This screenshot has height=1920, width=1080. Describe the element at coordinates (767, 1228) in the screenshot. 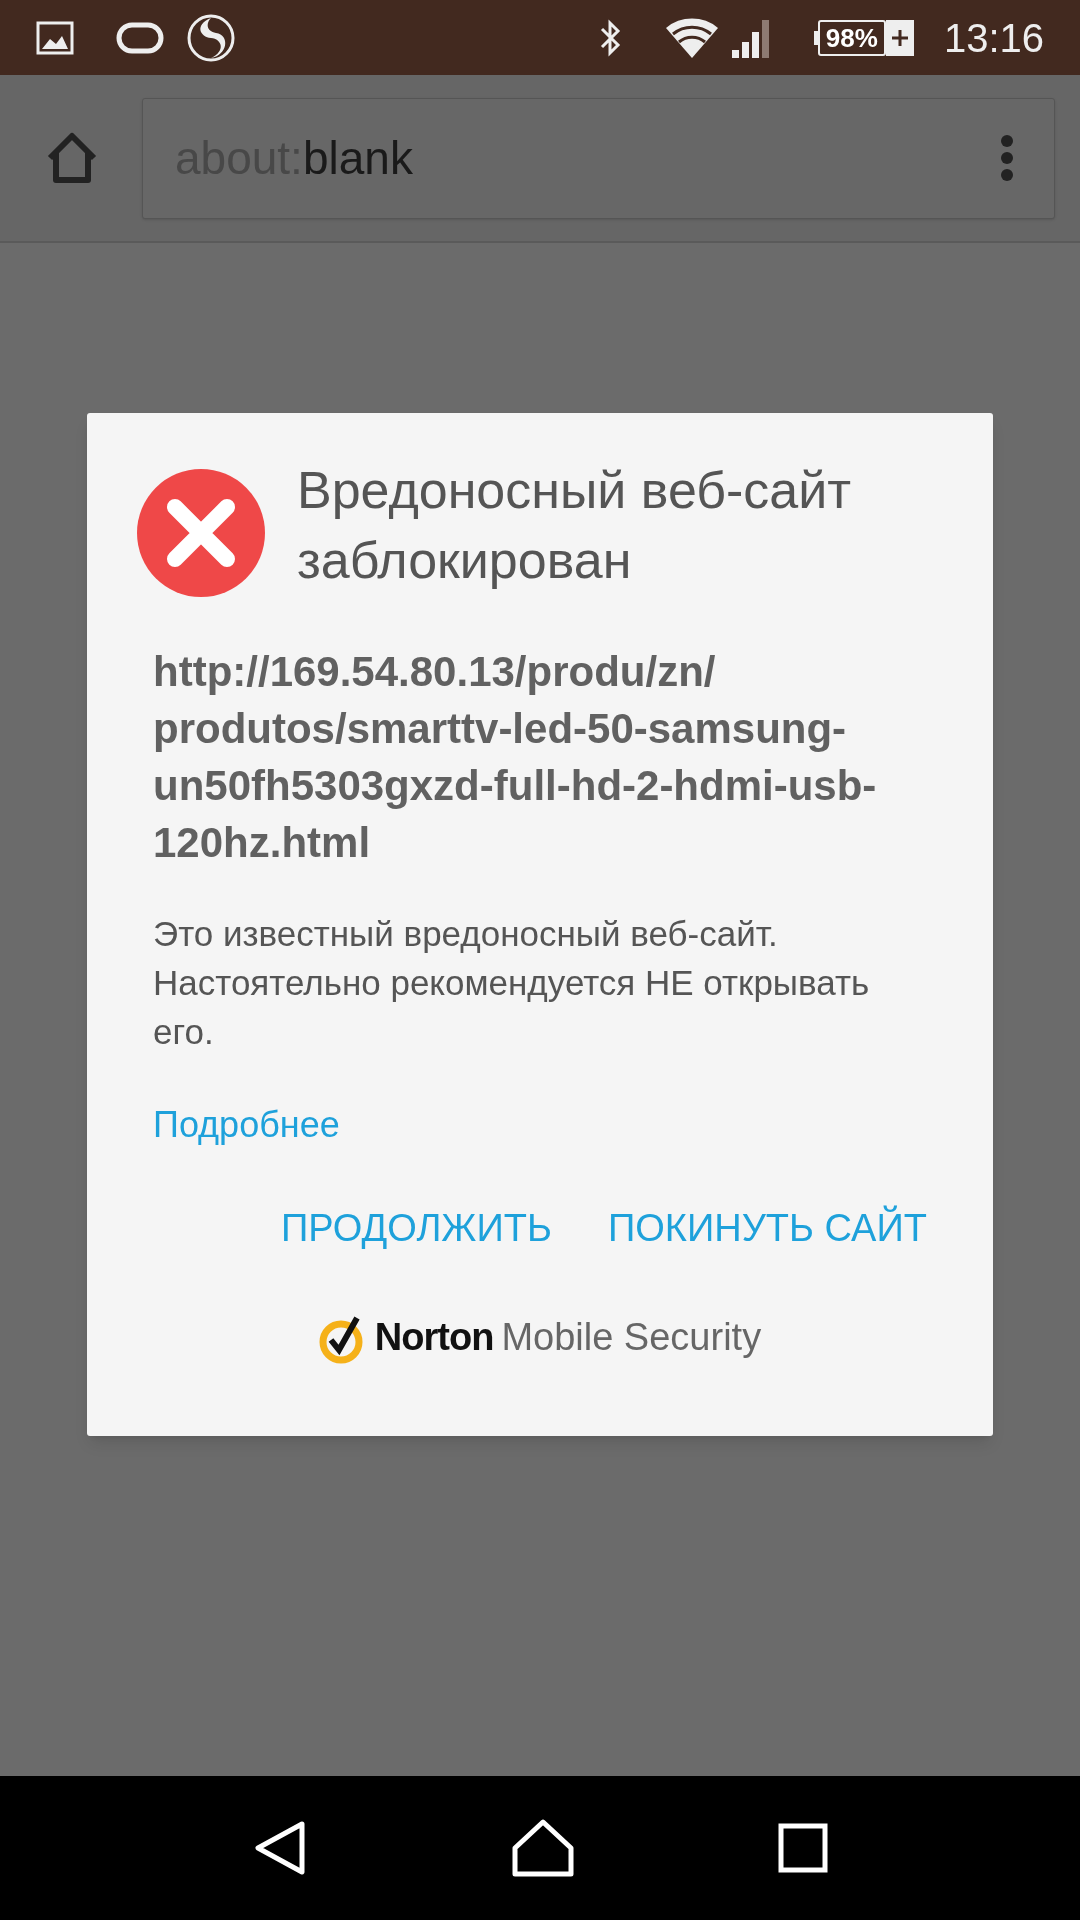

I see `leave-site-button: ПОКИНУТЬ САЙТ` at that location.